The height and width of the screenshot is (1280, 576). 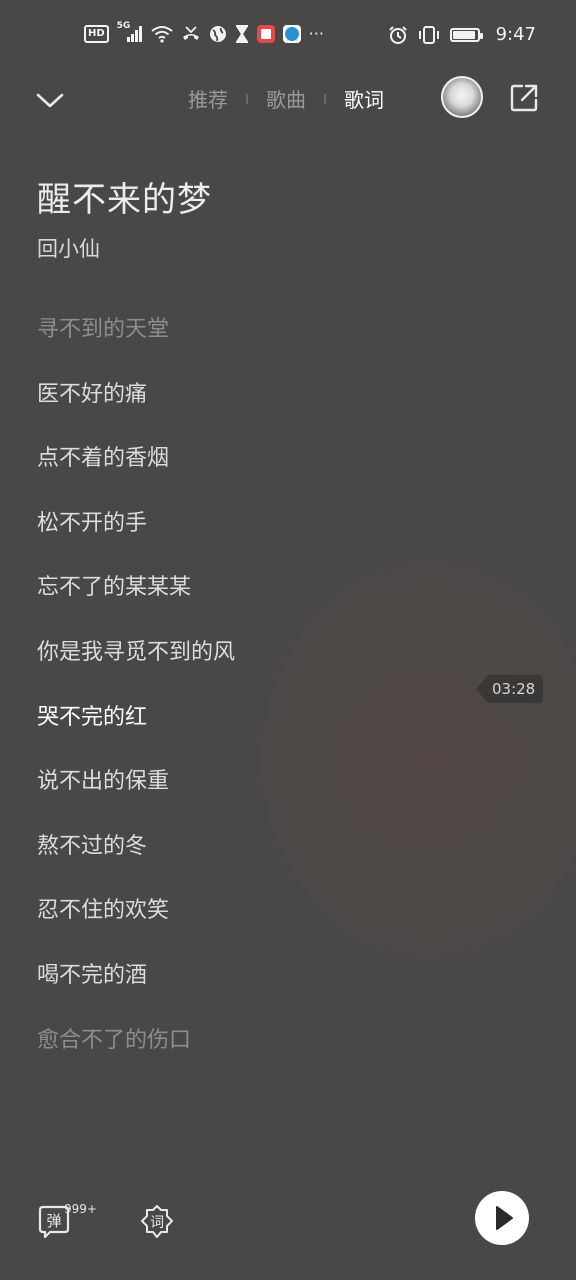 I want to click on lyric-icon: 词, so click(x=157, y=1222).